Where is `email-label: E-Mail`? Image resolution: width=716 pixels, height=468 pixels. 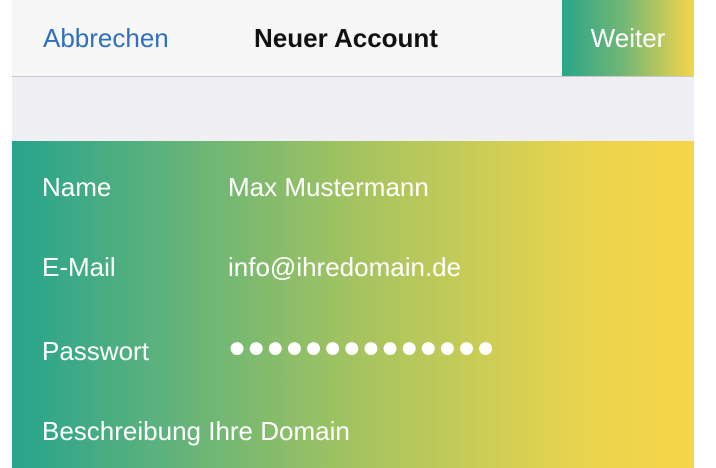
email-label: E-Mail is located at coordinates (79, 267).